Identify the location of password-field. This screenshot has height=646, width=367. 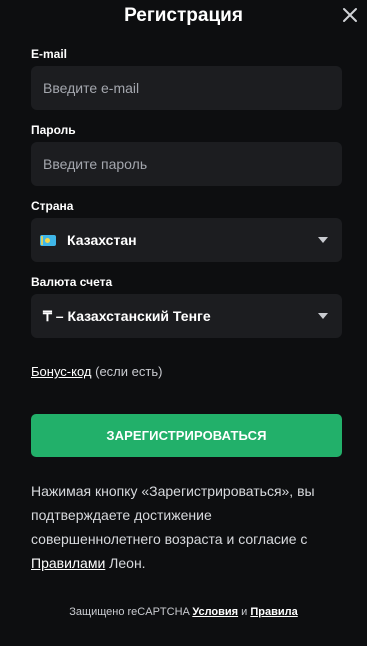
(186, 164).